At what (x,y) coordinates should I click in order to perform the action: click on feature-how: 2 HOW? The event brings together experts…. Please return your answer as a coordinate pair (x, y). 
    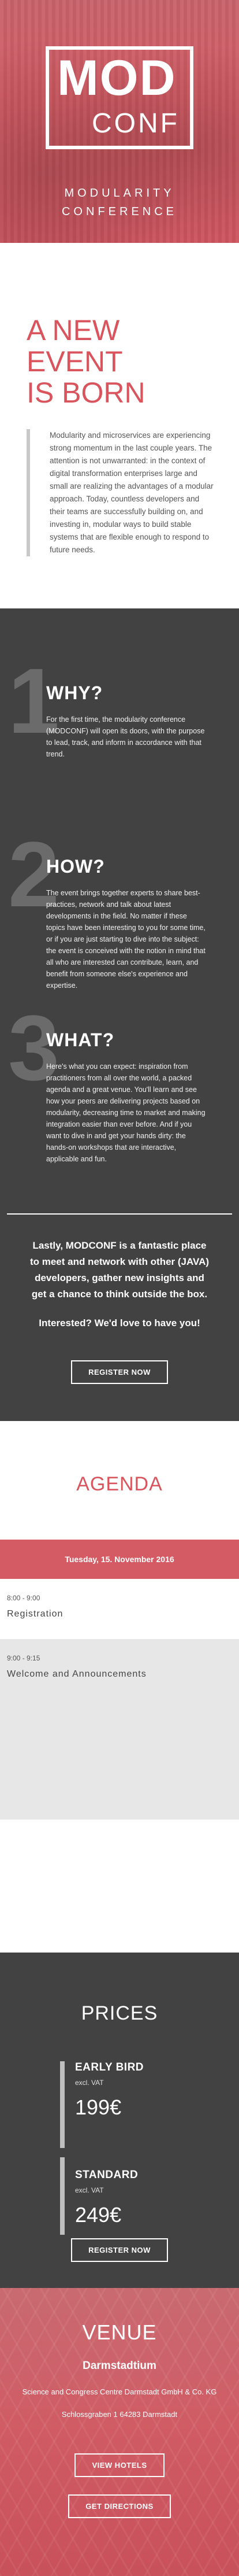
    Looking at the image, I should click on (119, 922).